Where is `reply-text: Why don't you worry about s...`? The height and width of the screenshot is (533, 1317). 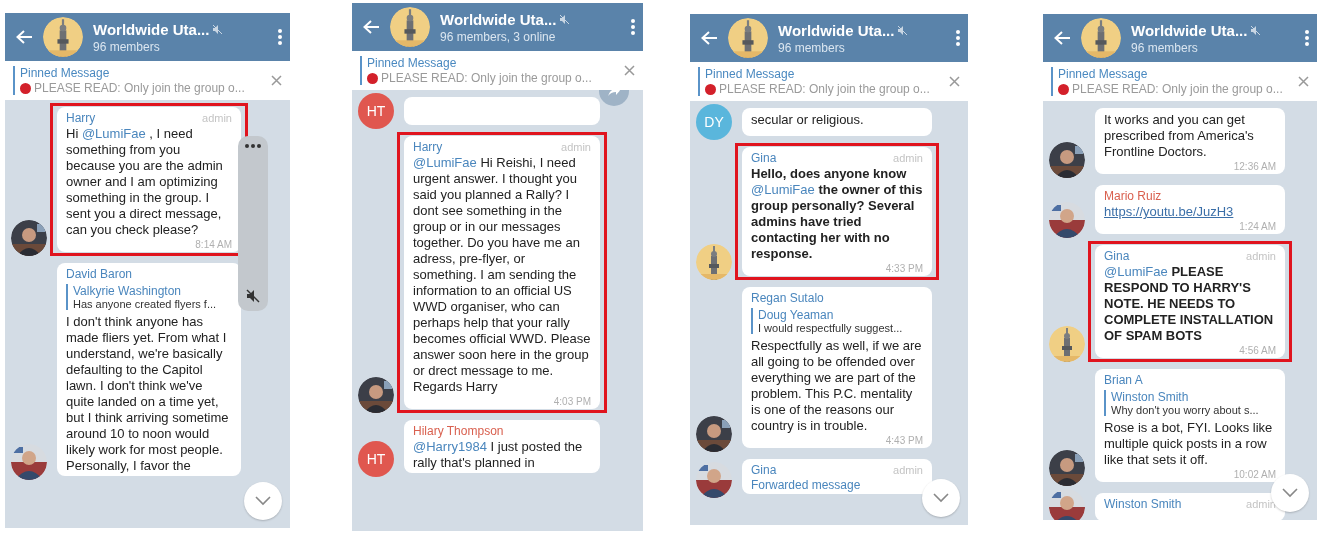
reply-text: Why don't you worry about s... is located at coordinates (1185, 410).